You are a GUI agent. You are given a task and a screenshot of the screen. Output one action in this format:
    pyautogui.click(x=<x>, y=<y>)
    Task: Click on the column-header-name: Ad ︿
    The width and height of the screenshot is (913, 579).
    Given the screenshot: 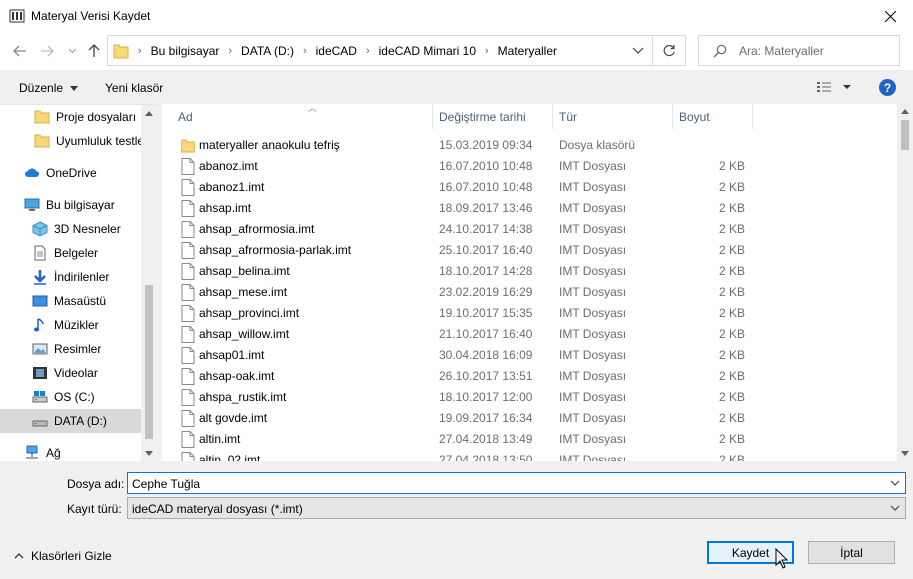 What is the action you would take?
    pyautogui.click(x=302, y=116)
    